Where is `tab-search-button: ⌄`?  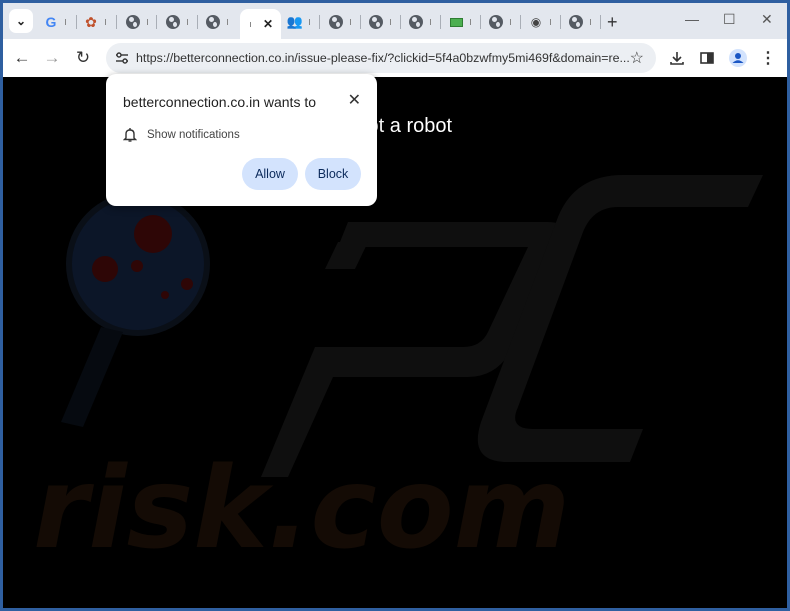
tab-search-button: ⌄ is located at coordinates (21, 21).